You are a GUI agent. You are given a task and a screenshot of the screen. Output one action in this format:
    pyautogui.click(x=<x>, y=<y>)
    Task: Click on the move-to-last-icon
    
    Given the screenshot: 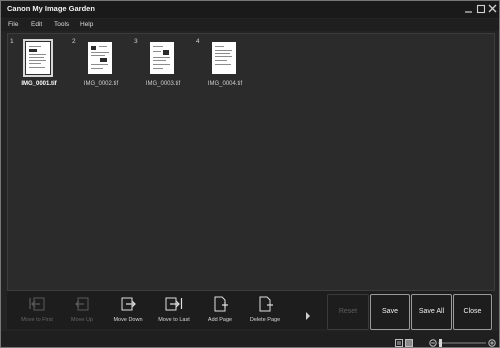 What is the action you would take?
    pyautogui.click(x=174, y=303)
    